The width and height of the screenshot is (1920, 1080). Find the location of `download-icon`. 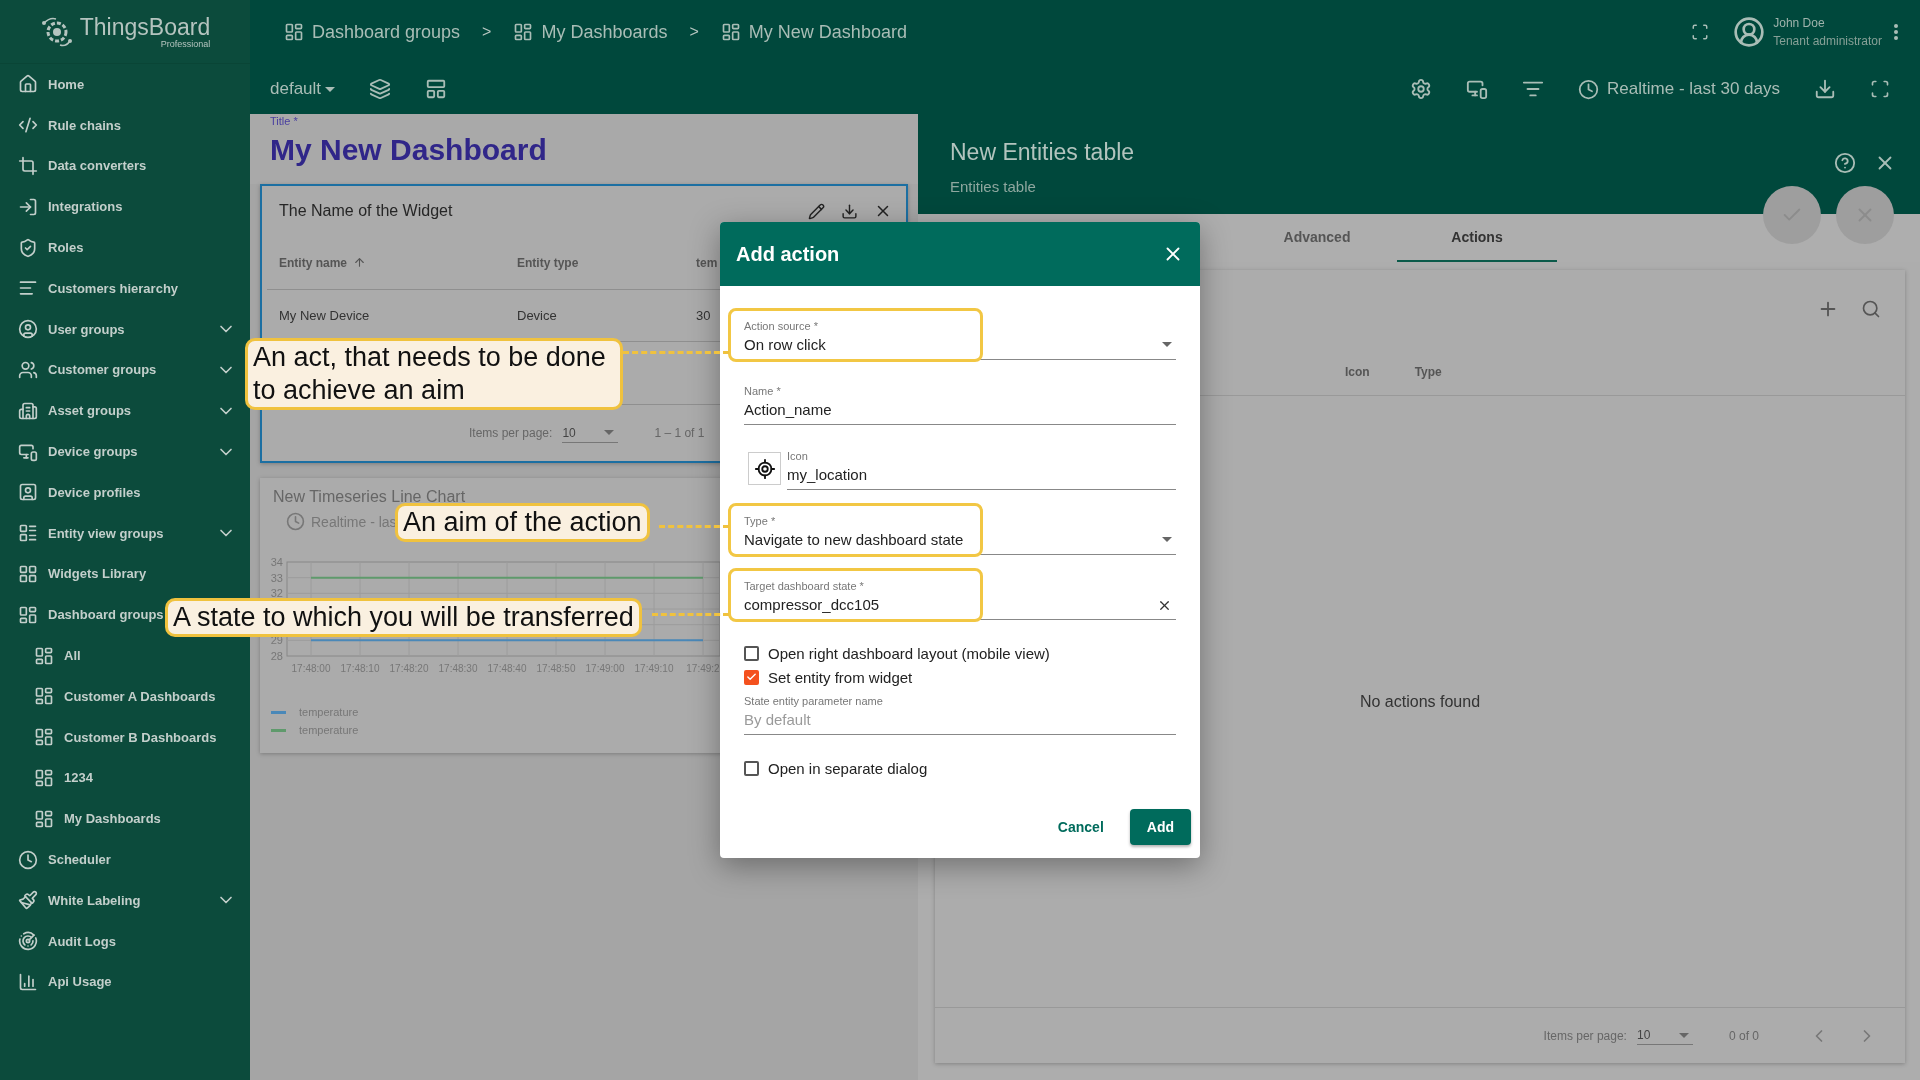

download-icon is located at coordinates (1825, 89).